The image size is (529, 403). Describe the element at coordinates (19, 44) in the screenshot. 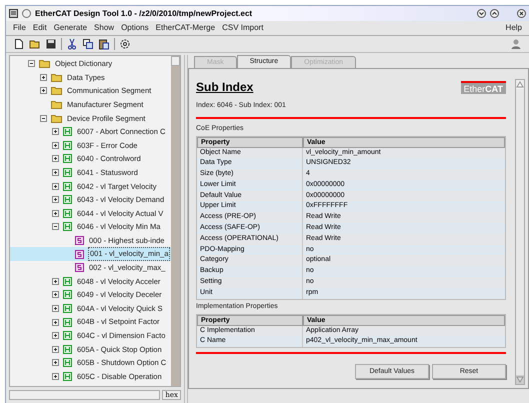

I see `new-file-icon` at that location.